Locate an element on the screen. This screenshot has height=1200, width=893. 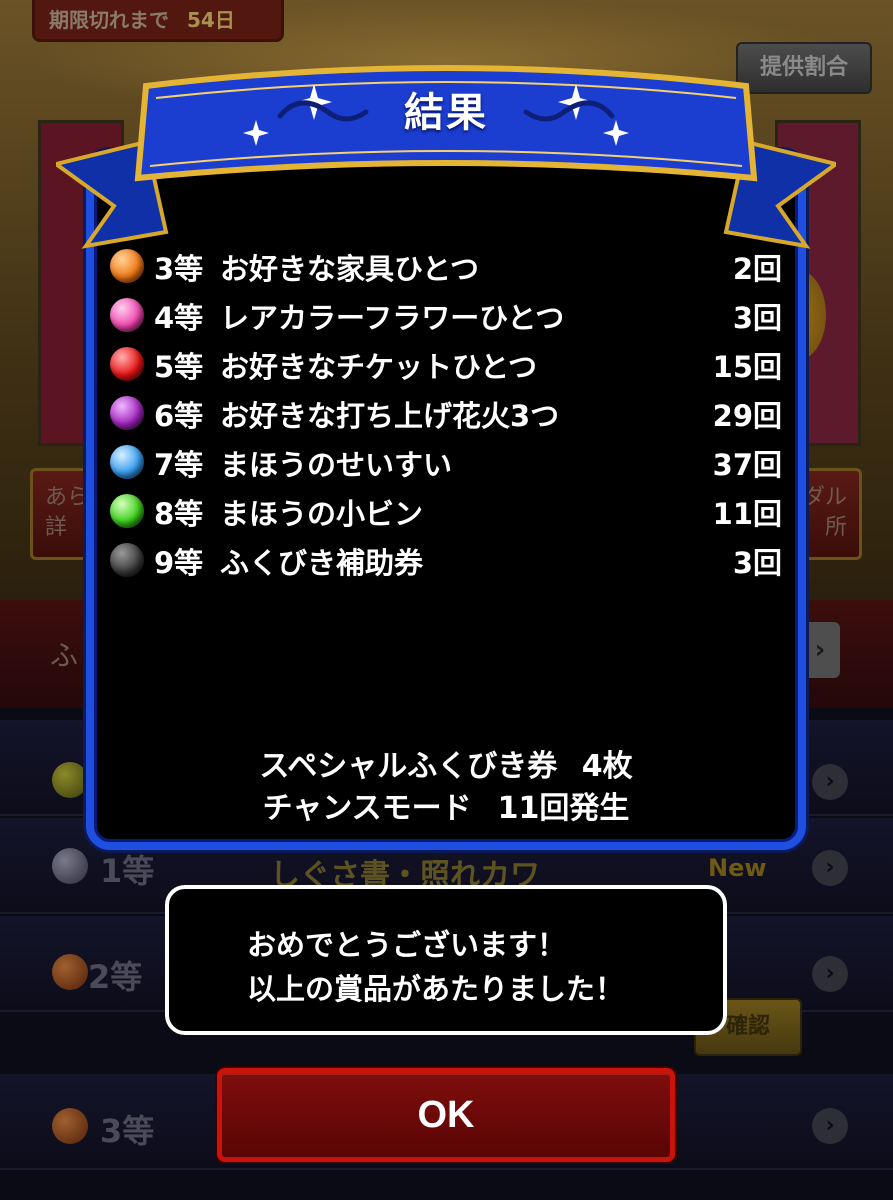
list-item: 6等 お好きな打ち上げ花火3つ 29回 is located at coordinates (448, 415).